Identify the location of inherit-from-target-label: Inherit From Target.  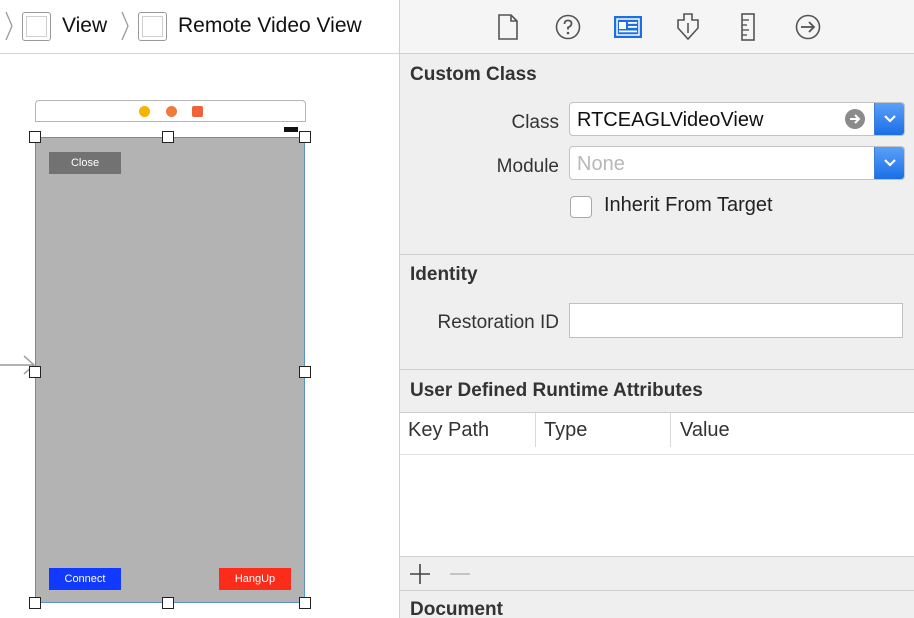
(688, 205).